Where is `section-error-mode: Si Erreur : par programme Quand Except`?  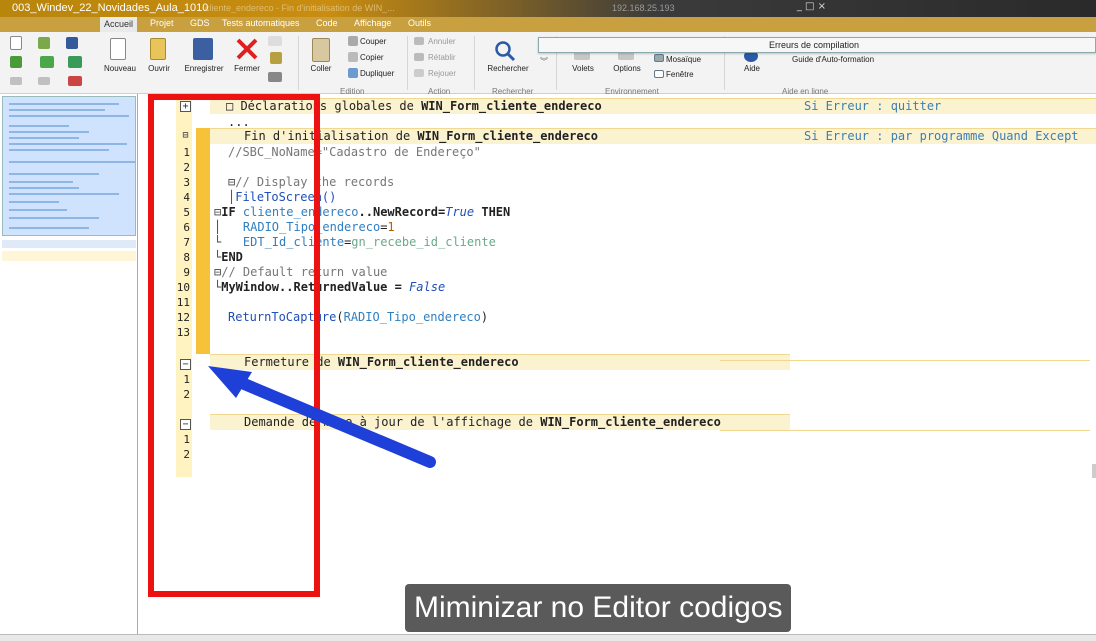
section-error-mode: Si Erreur : par programme Quand Except is located at coordinates (941, 136).